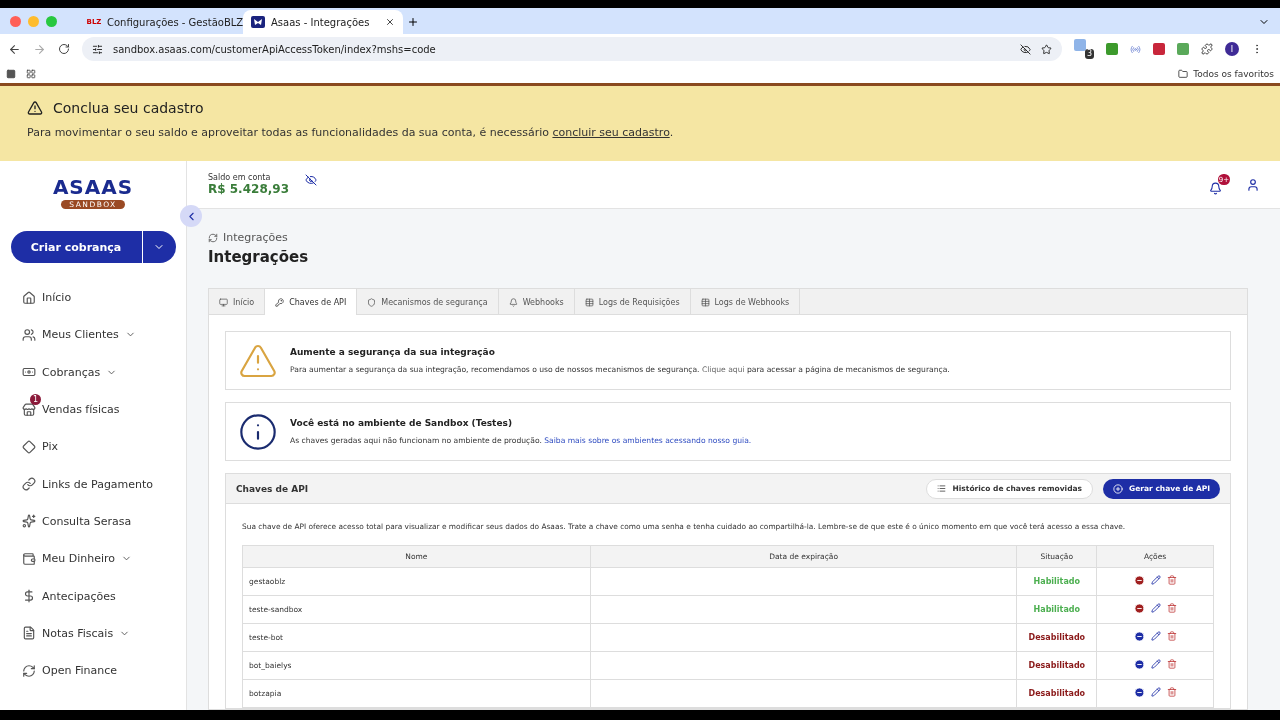 The image size is (1280, 720). I want to click on nav-item: Pix, so click(50, 447).